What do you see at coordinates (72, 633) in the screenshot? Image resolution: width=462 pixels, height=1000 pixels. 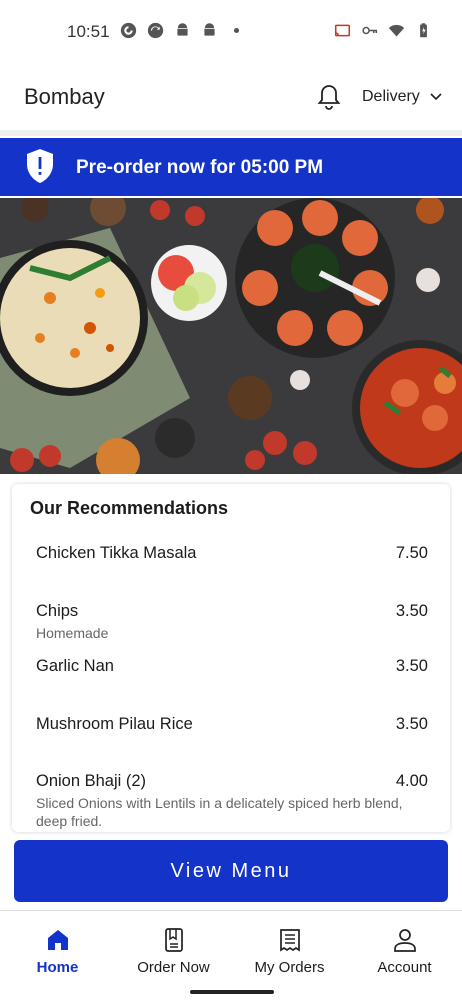 I see `item-description: Homemade` at bounding box center [72, 633].